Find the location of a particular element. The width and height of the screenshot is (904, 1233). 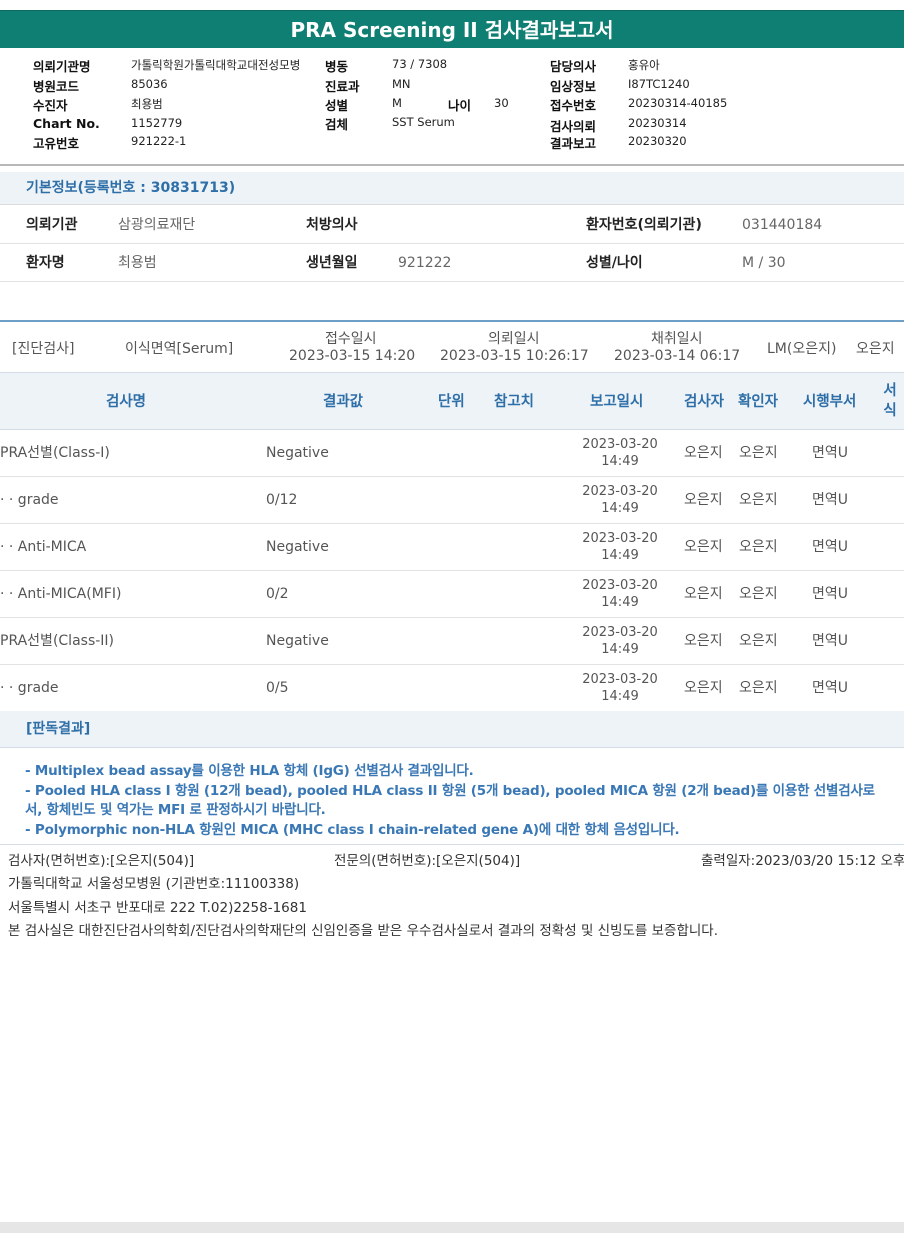

patient-name-value: 최용범 is located at coordinates (137, 263).